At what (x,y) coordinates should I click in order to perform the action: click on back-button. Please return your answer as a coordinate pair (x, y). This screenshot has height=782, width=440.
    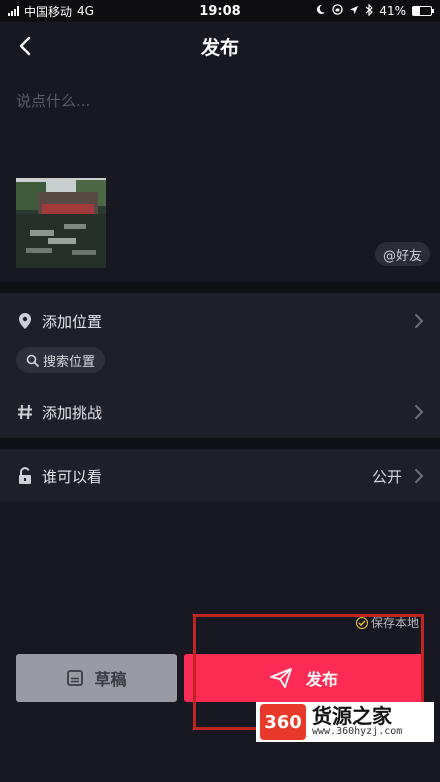
    Looking at the image, I should click on (26, 46).